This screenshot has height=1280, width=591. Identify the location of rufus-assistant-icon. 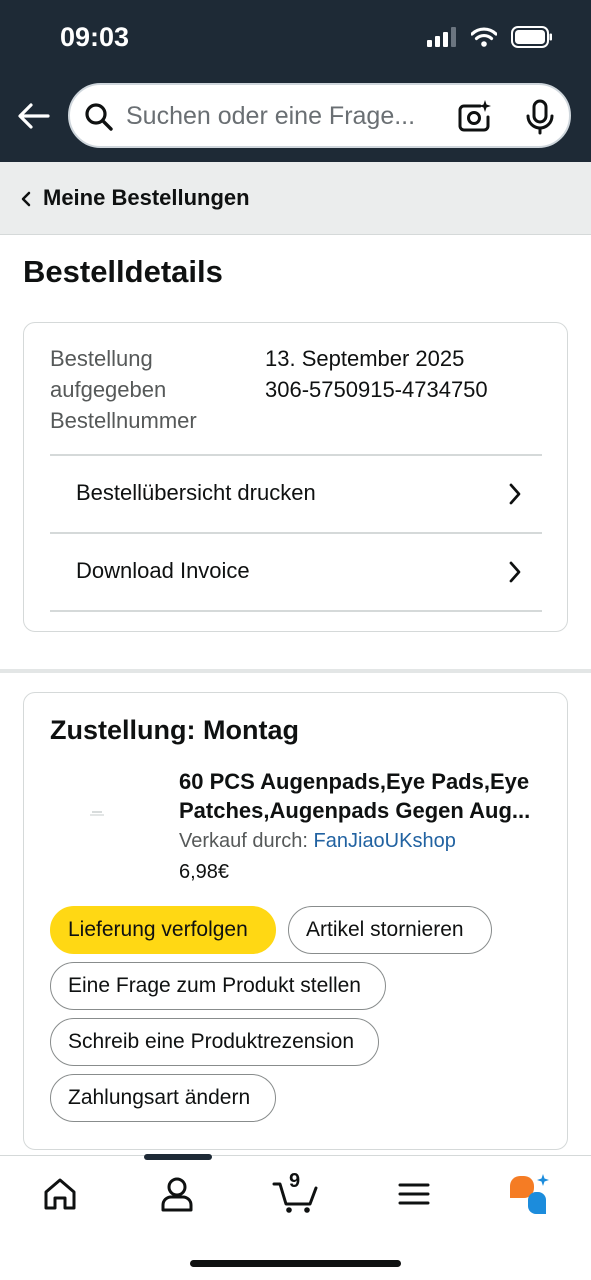
(529, 1195).